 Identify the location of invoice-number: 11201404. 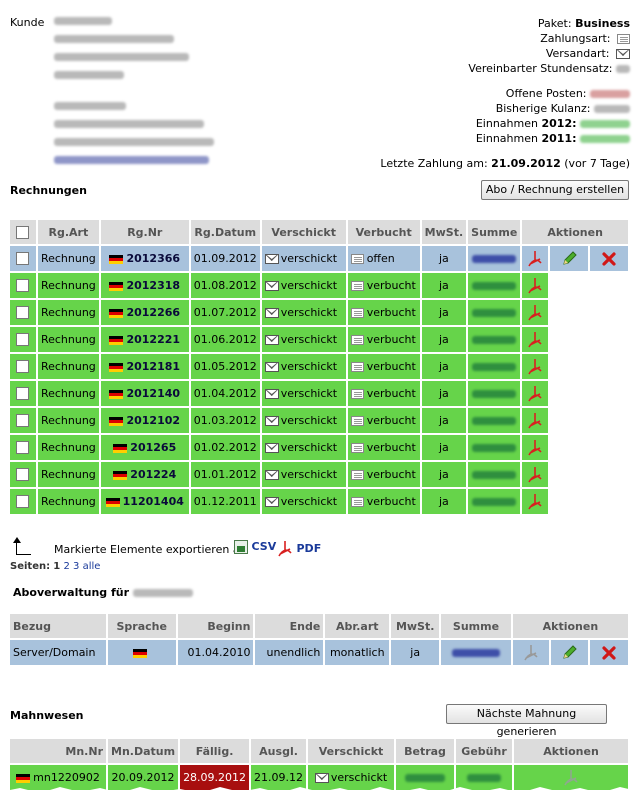
(153, 501).